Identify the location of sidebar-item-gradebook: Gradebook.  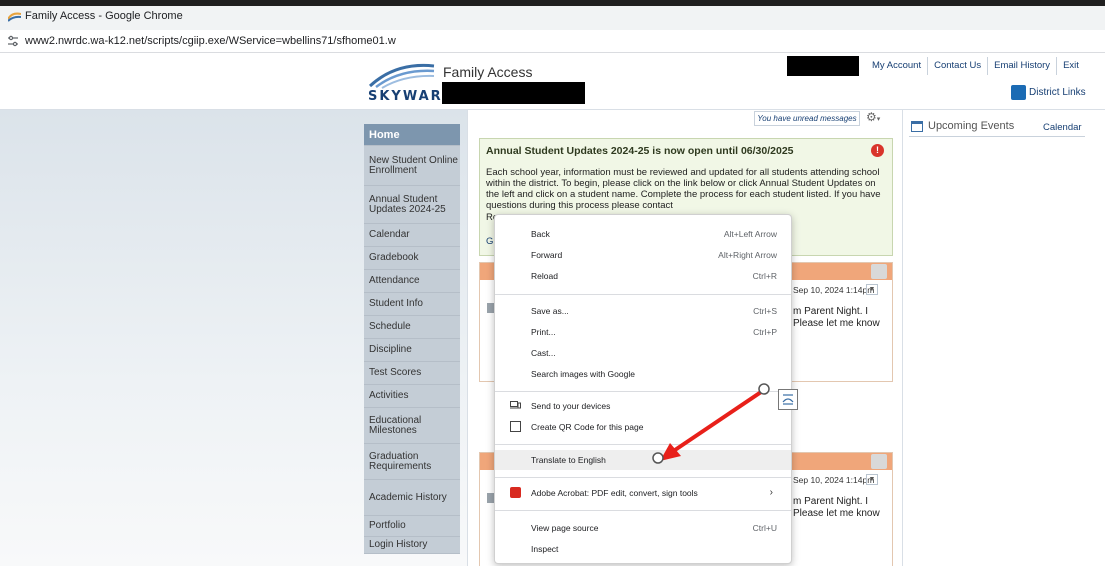
(412, 258).